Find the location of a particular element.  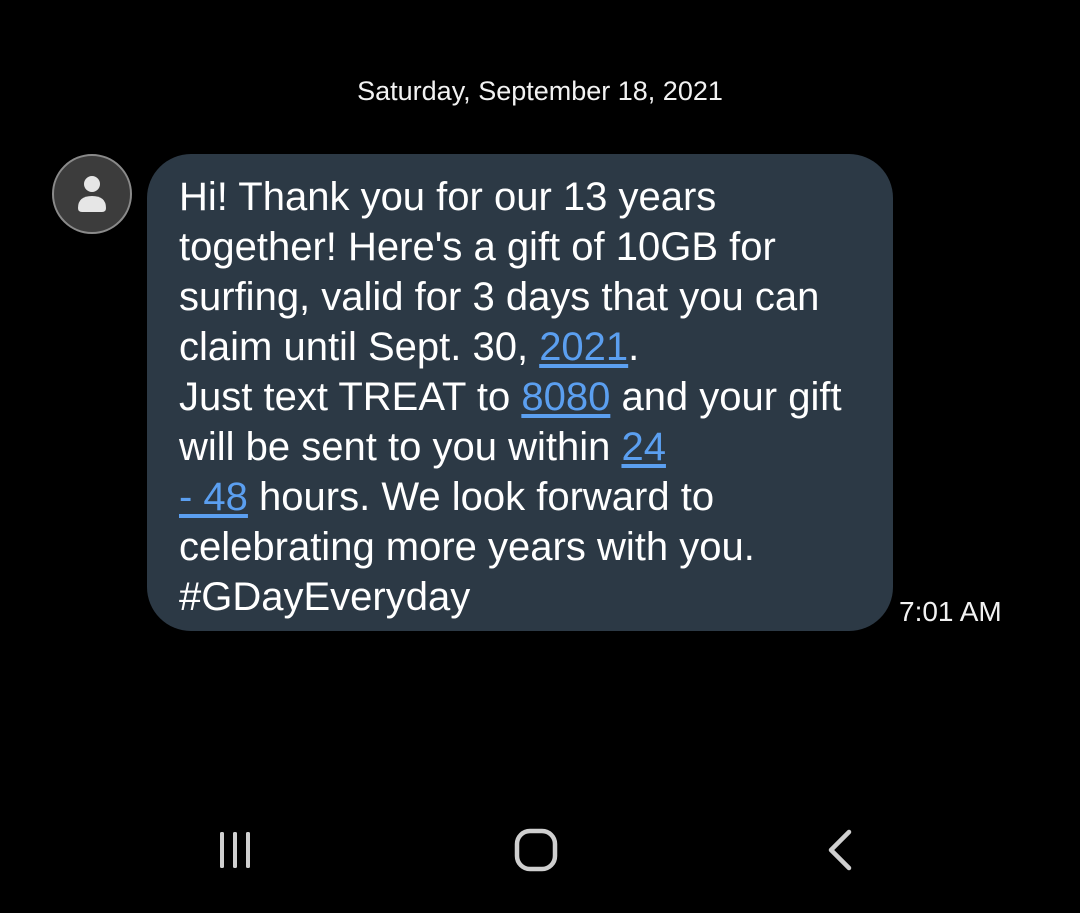

contact-avatar is located at coordinates (92, 194).